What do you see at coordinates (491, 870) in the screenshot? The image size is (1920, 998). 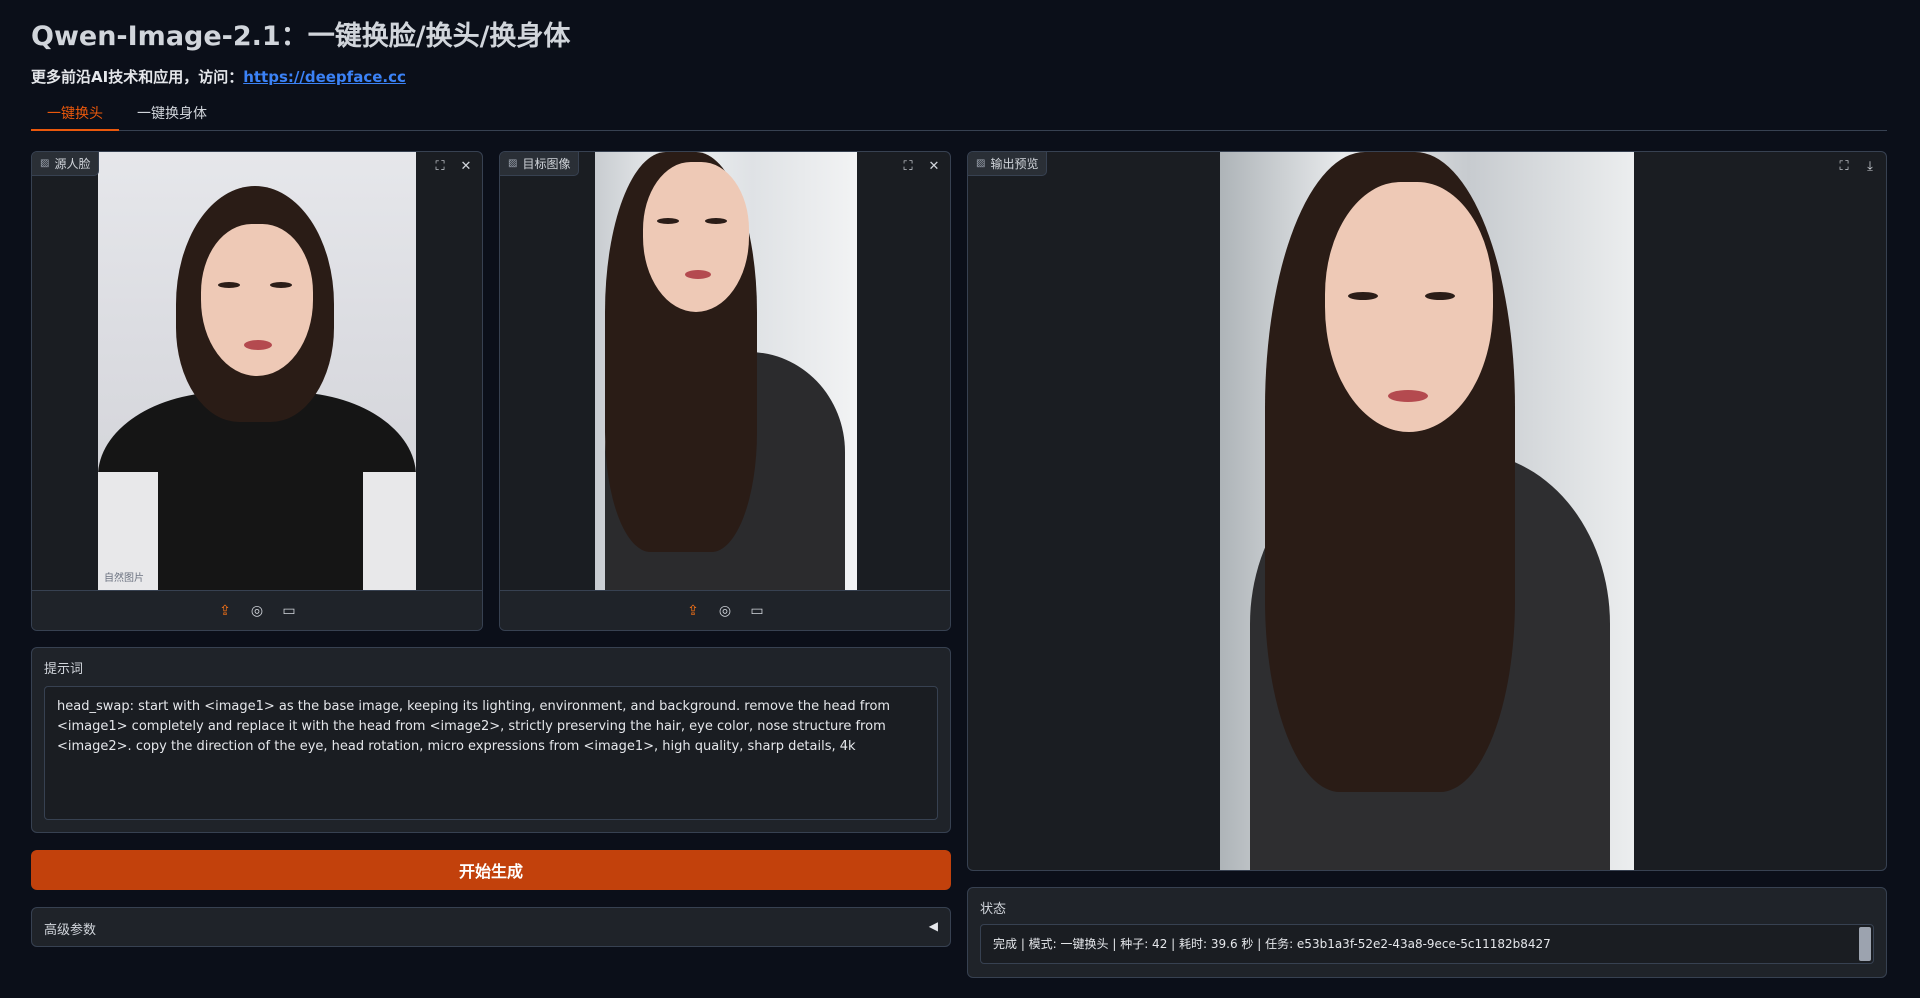 I see `generate-button: 开始生成` at bounding box center [491, 870].